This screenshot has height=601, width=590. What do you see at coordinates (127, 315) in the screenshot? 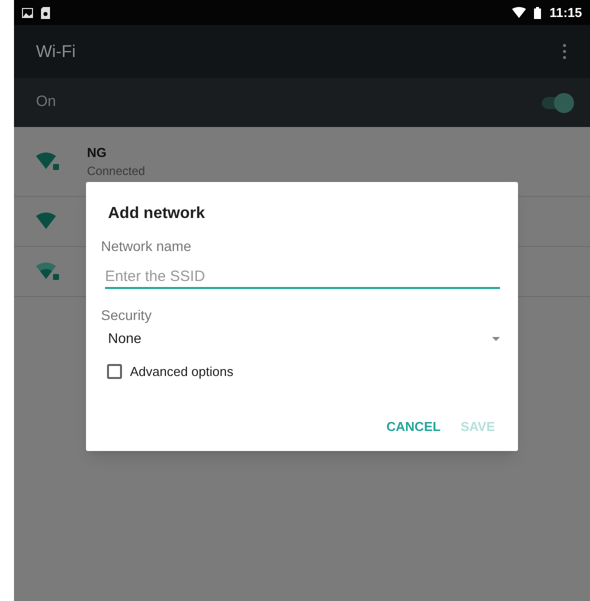
I see `field-label: Security` at bounding box center [127, 315].